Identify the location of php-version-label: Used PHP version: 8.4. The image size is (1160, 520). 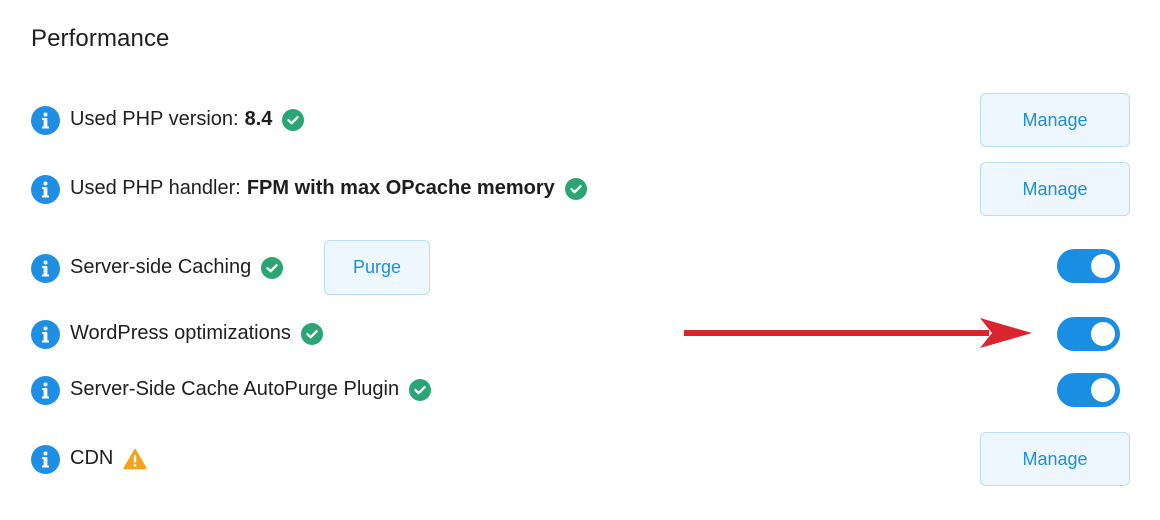
(187, 119).